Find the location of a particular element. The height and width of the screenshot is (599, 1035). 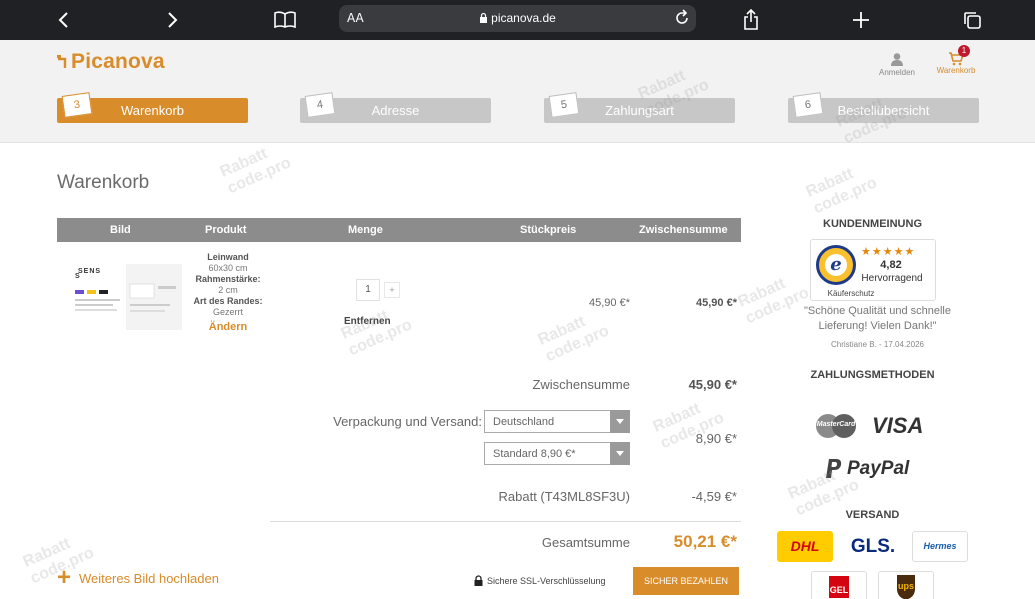

quantity-increase-button: + is located at coordinates (392, 290).